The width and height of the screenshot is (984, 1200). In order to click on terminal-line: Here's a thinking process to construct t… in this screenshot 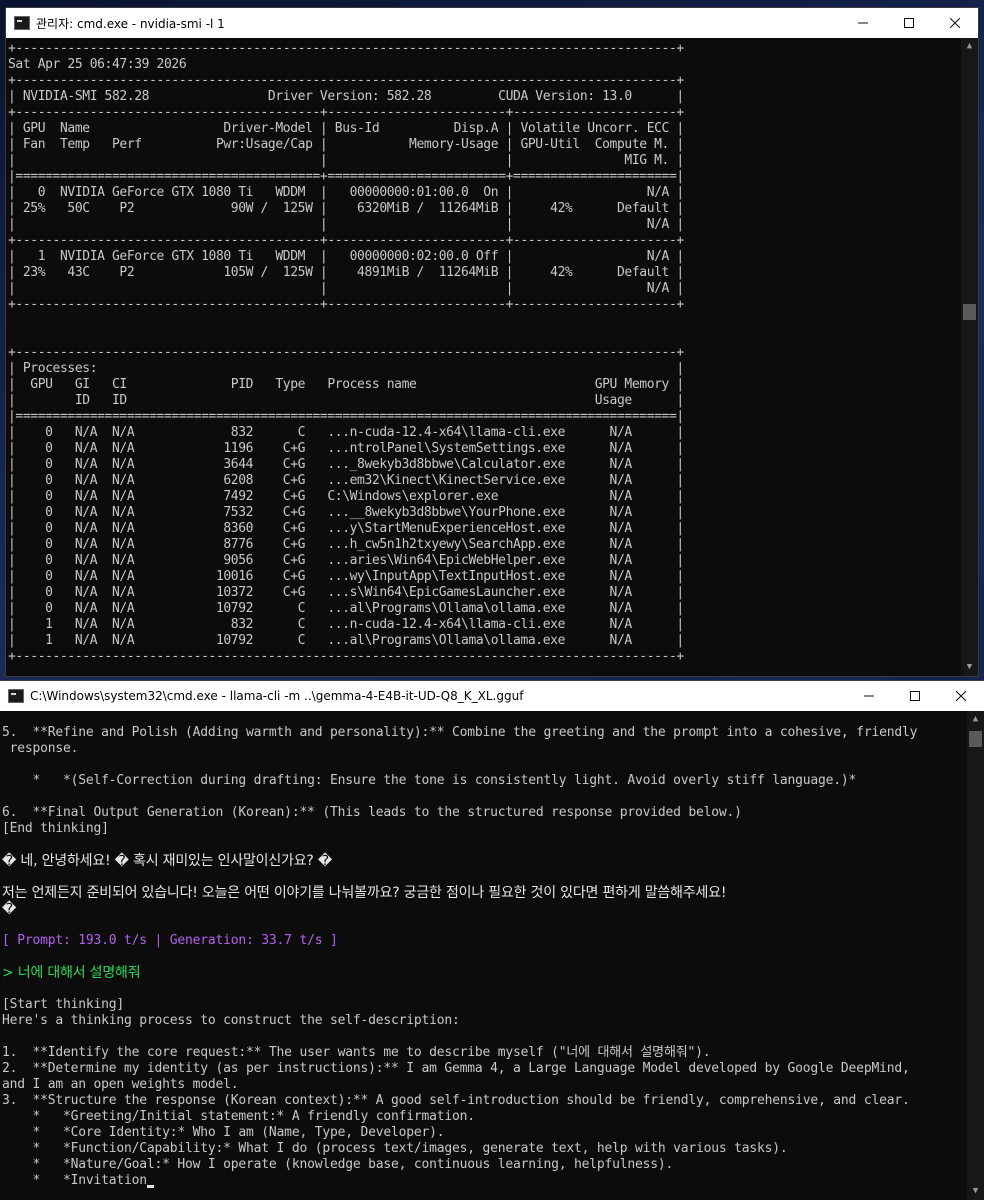, I will do `click(483, 1021)`.